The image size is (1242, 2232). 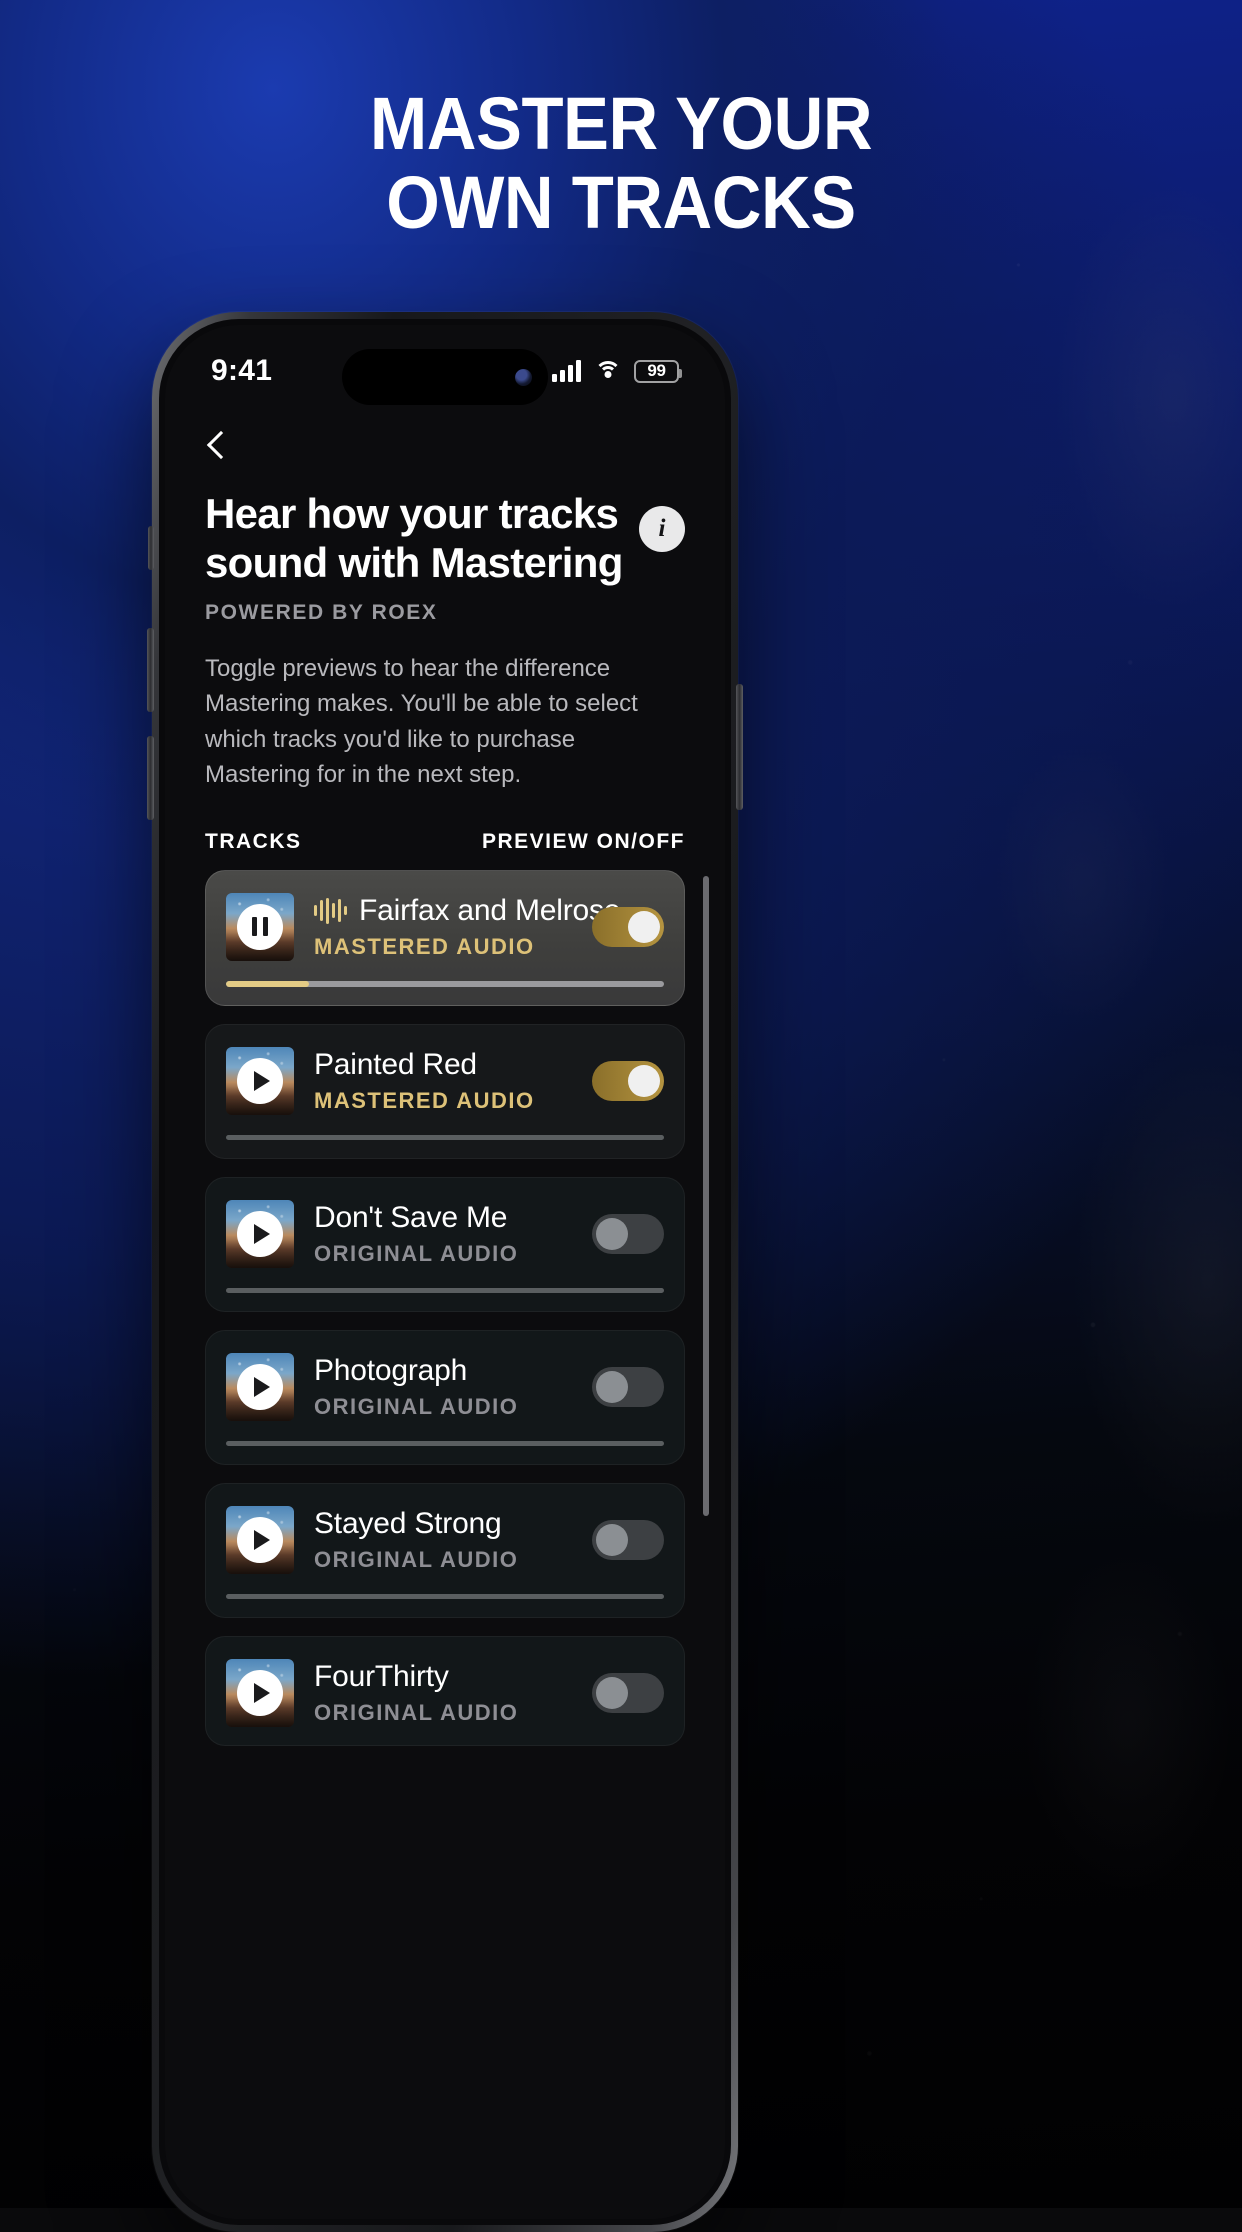 What do you see at coordinates (381, 1676) in the screenshot?
I see `track-title: FourThirty` at bounding box center [381, 1676].